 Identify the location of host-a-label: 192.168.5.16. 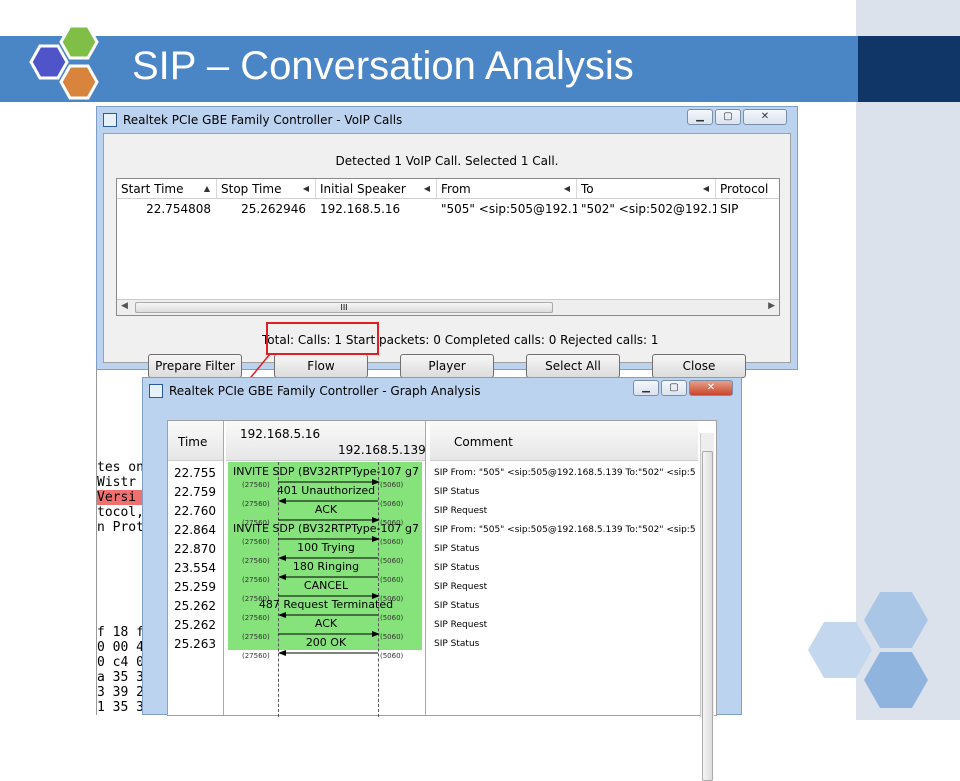
(280, 434).